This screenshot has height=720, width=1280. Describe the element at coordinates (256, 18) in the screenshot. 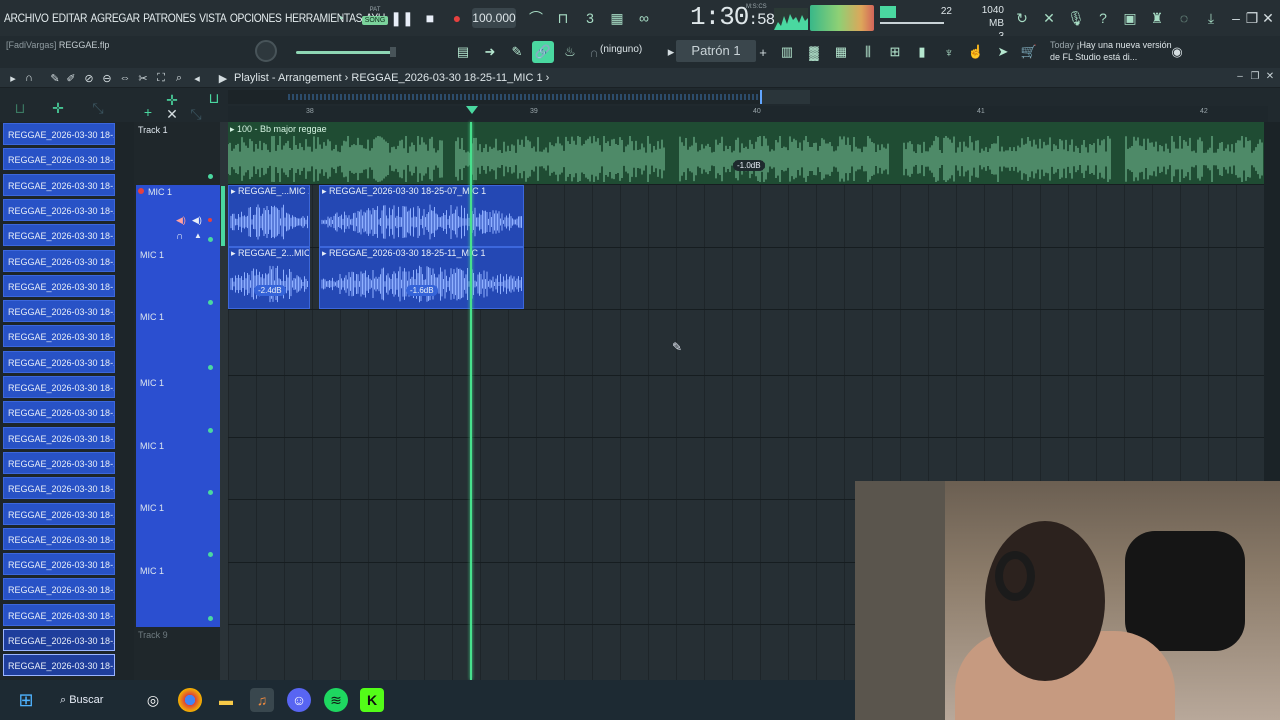

I see `menu-opciones: OPCIONES` at that location.